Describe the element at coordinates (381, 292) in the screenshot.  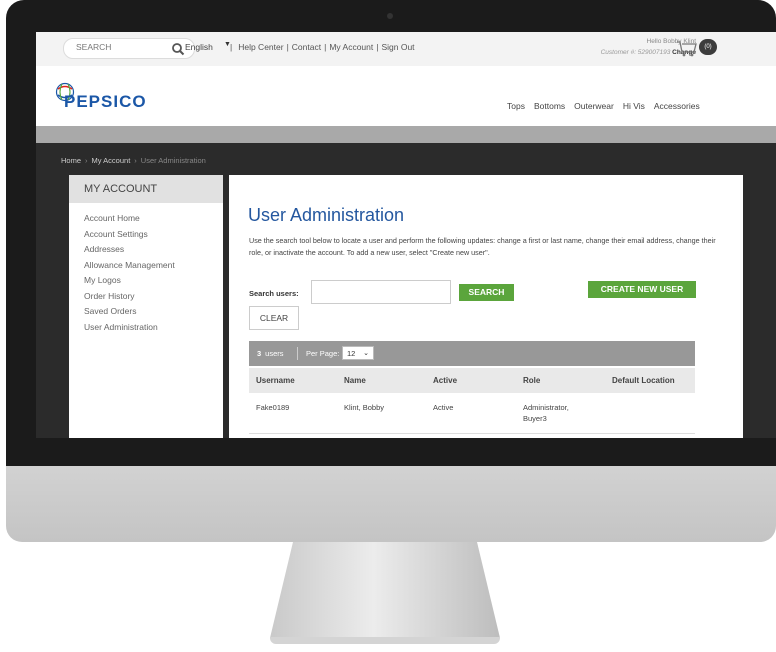
I see `search-users-input` at that location.